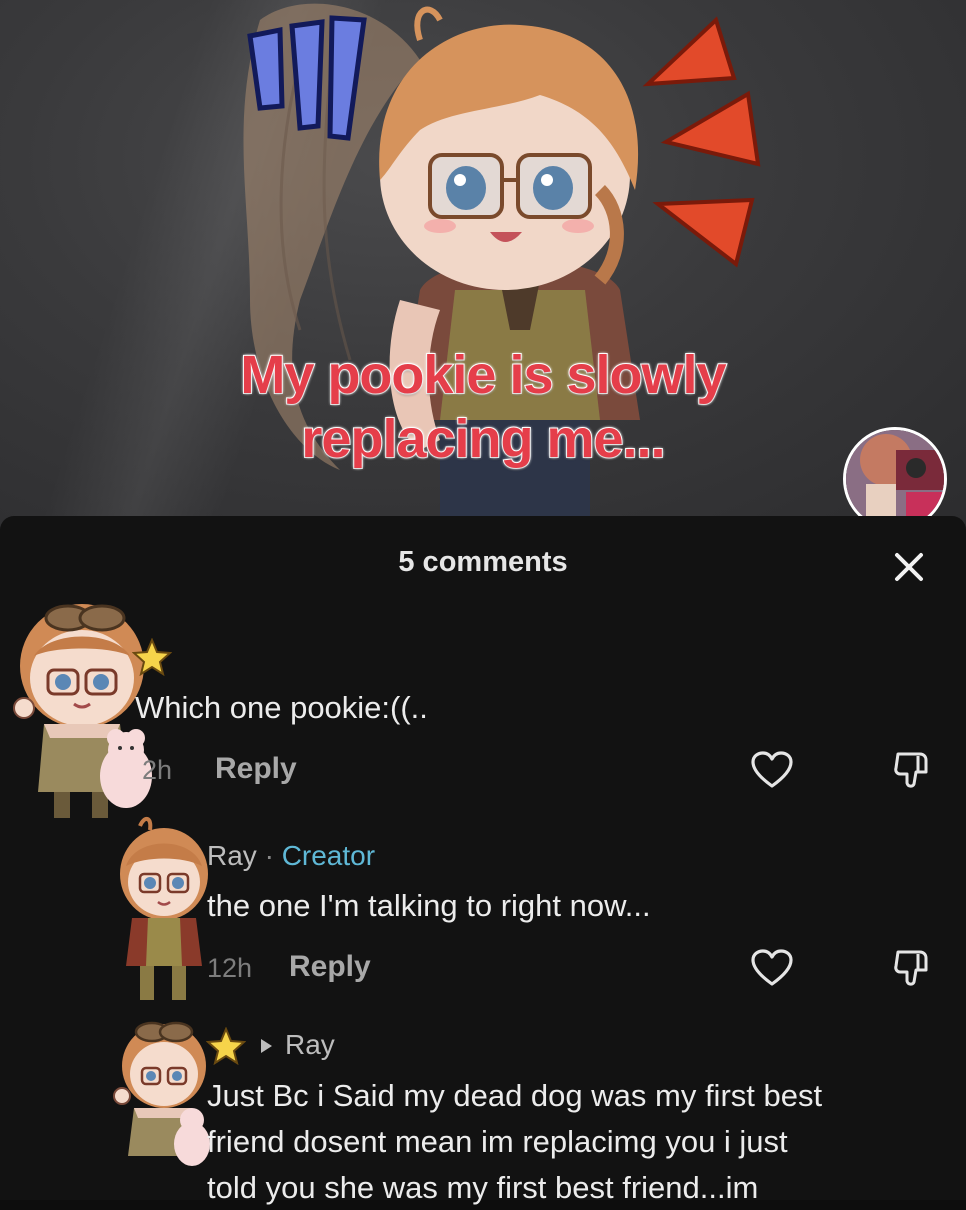  I want to click on creator-reply-avatar, so click(162, 911).